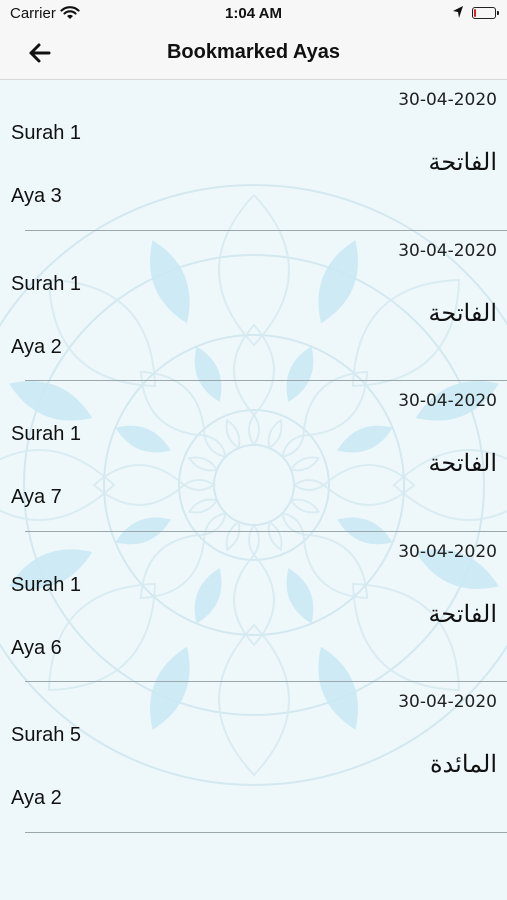  What do you see at coordinates (485, 13) in the screenshot?
I see `battery-icon` at bounding box center [485, 13].